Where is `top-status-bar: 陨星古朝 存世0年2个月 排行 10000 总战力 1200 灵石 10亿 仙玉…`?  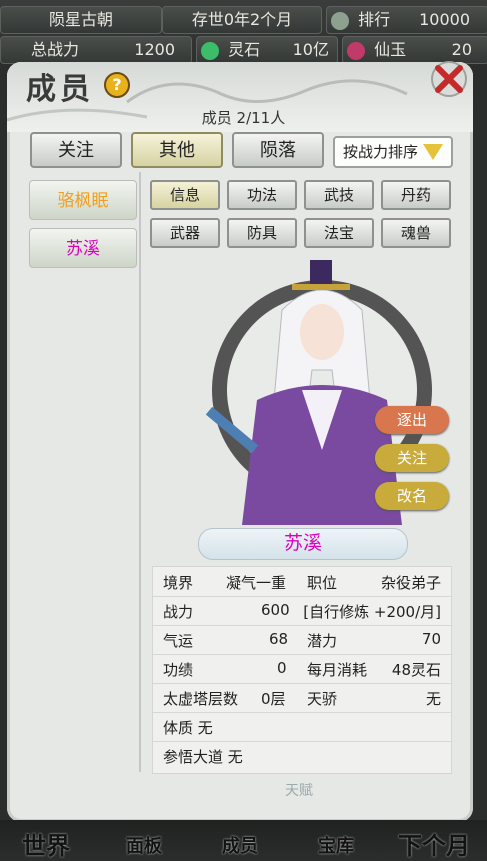 top-status-bar: 陨星古朝 存世0年2个月 排行 10000 总战力 1200 灵石 10亿 仙玉… is located at coordinates (243, 32).